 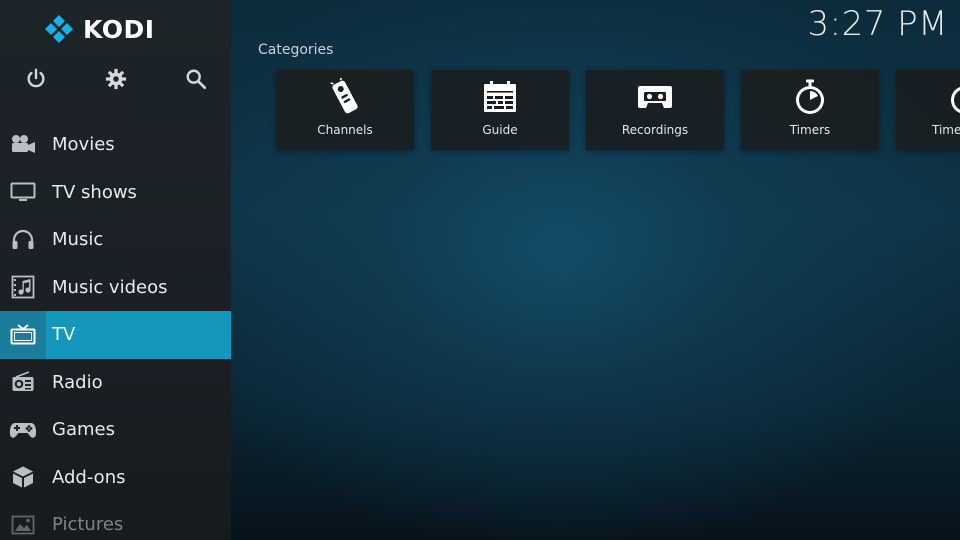 I want to click on sidebar-item-label: Radio, so click(x=77, y=382).